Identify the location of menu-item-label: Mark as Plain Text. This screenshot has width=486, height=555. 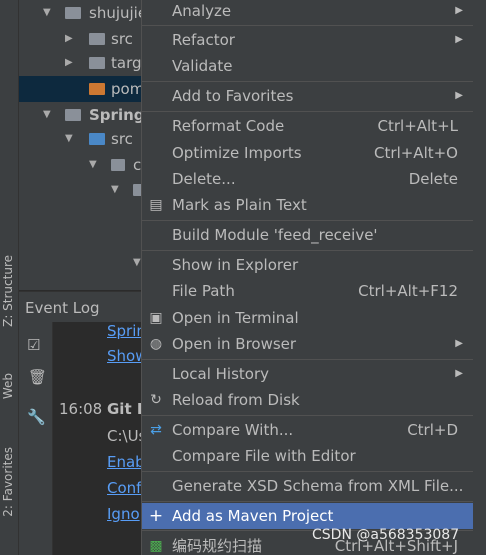
(239, 205).